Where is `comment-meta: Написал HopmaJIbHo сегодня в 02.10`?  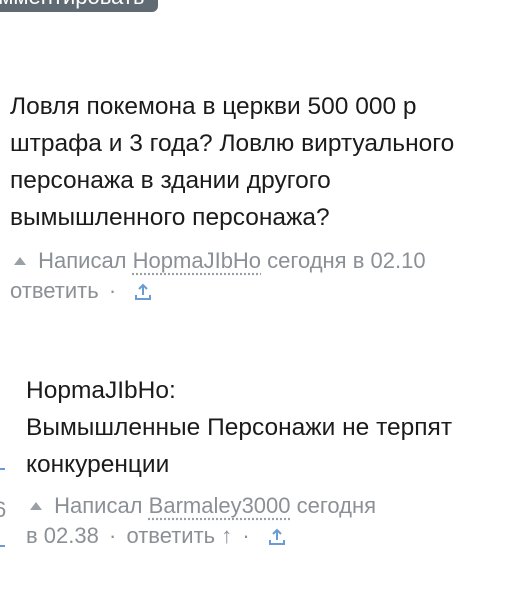 comment-meta: Написал HopmaJIbHo сегодня в 02.10 is located at coordinates (259, 261).